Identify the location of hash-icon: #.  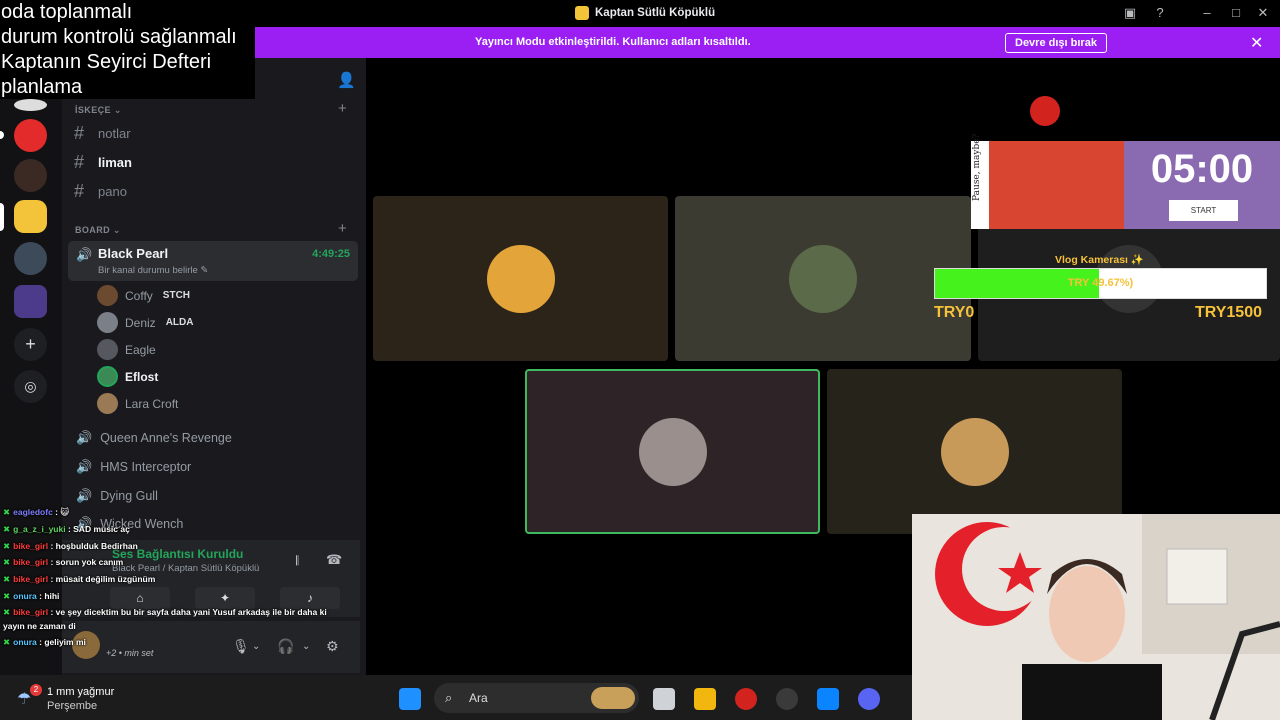
(79, 133).